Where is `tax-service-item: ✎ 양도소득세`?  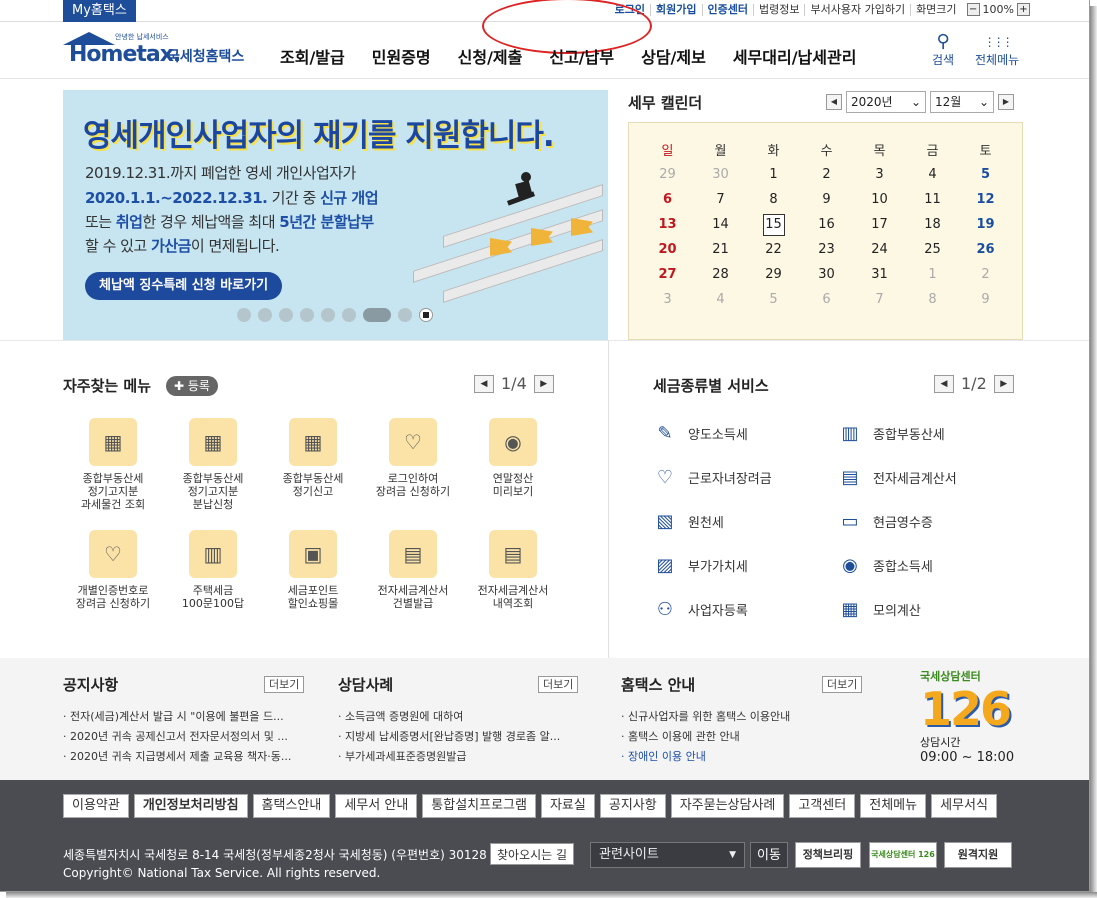
tax-service-item: ✎ 양도소득세 is located at coordinates (699, 433).